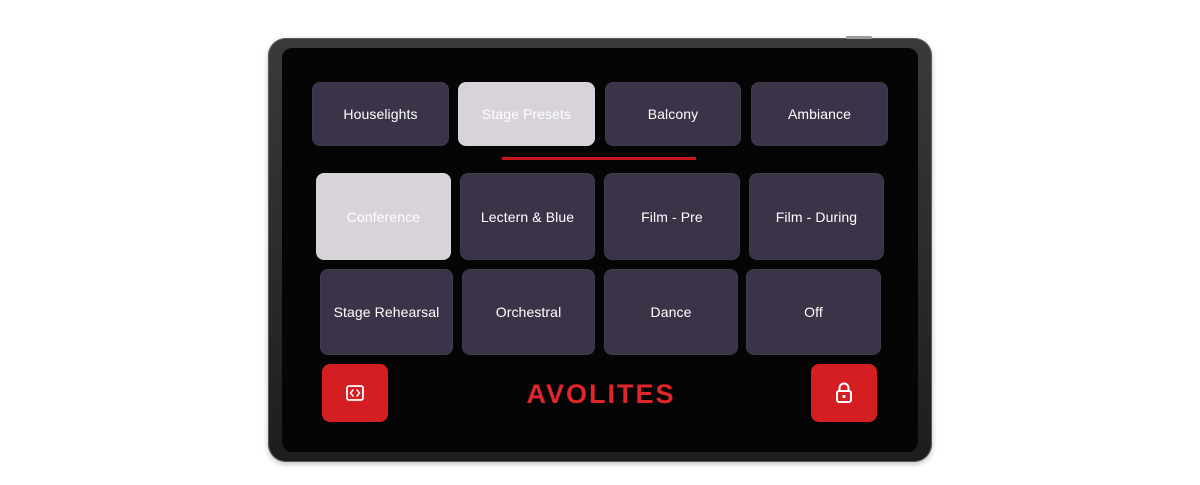 This screenshot has height=485, width=1200. I want to click on brand-wordmark: AVOLITES, so click(600, 394).